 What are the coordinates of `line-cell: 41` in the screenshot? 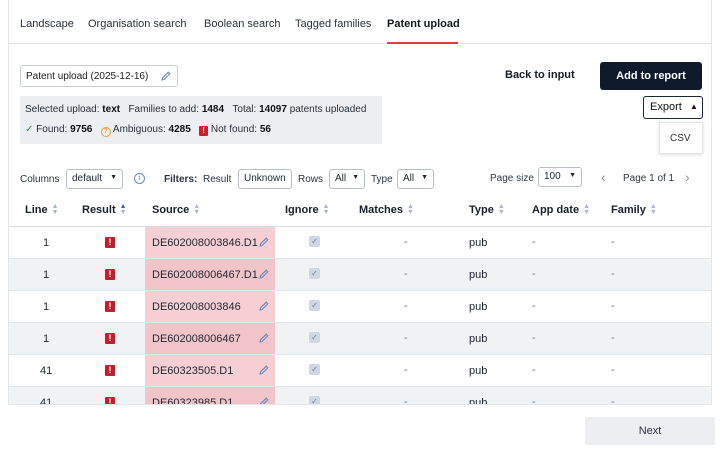 It's located at (46, 401).